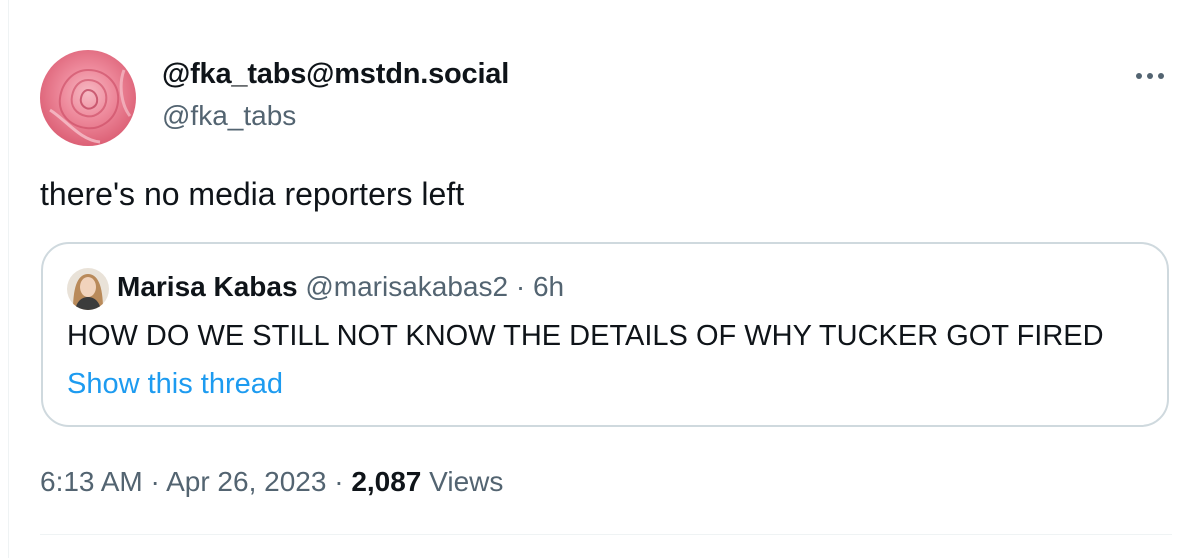 This screenshot has width=1204, height=558. What do you see at coordinates (175, 384) in the screenshot?
I see `show-thread-link: Show this thread` at bounding box center [175, 384].